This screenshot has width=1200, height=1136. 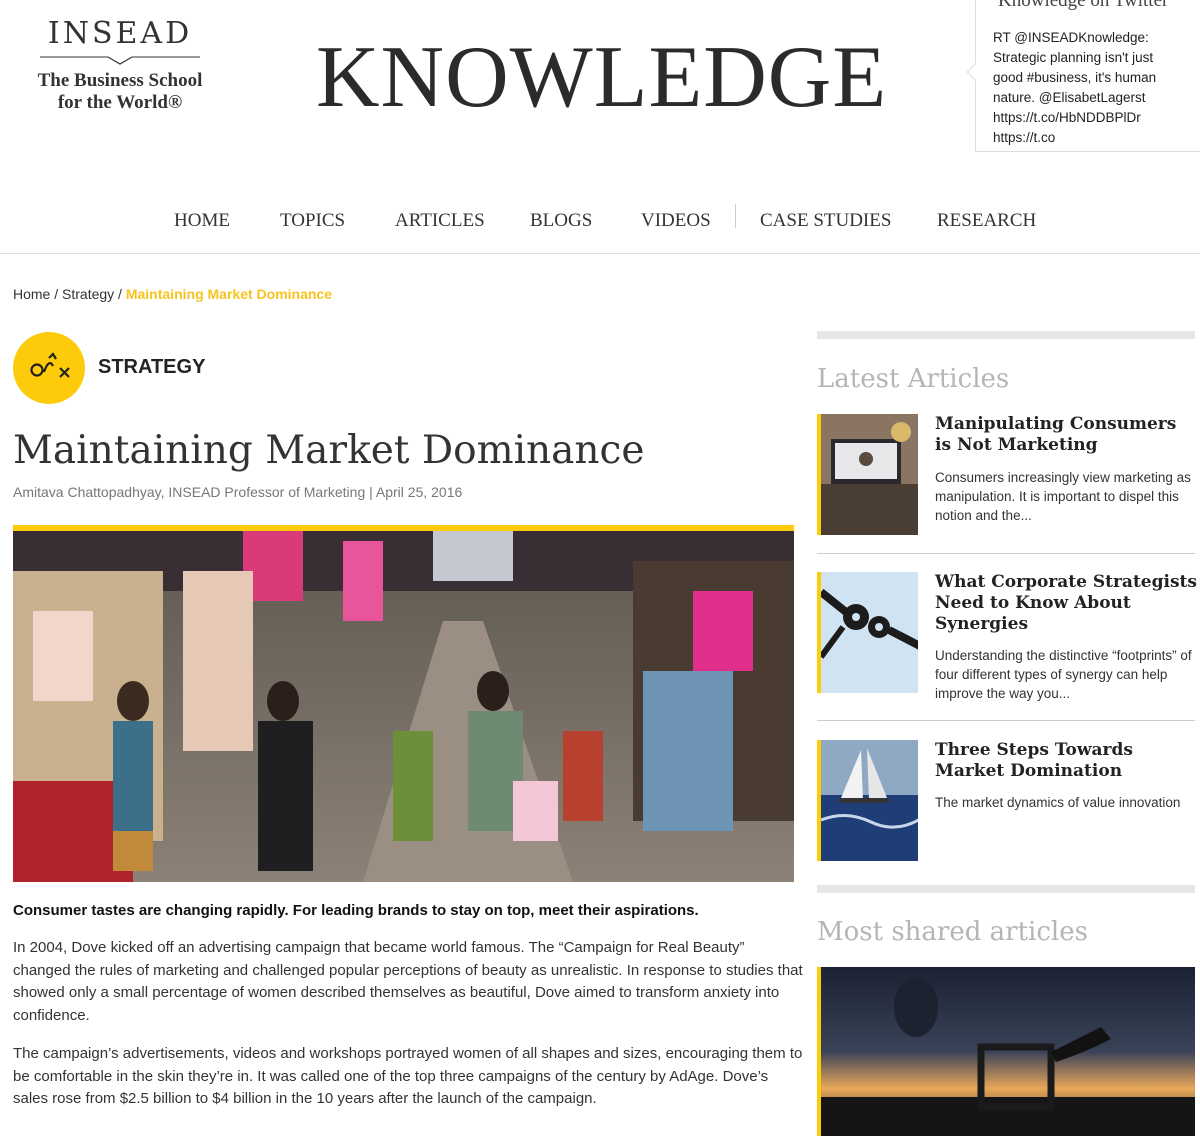 I want to click on tweet-link: https://t.co/HbNDDBPlDr, so click(x=1091, y=118).